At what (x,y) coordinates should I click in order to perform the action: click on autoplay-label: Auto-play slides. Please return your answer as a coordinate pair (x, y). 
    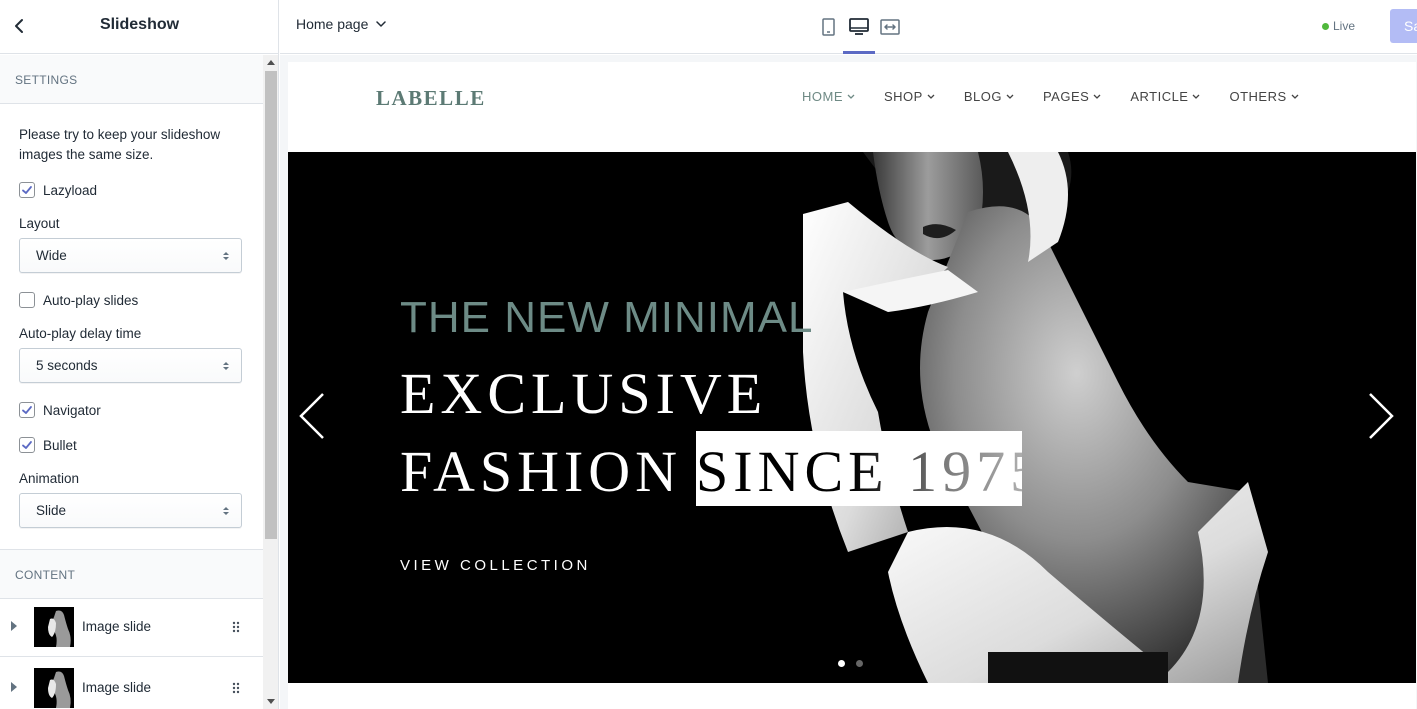
    Looking at the image, I should click on (91, 300).